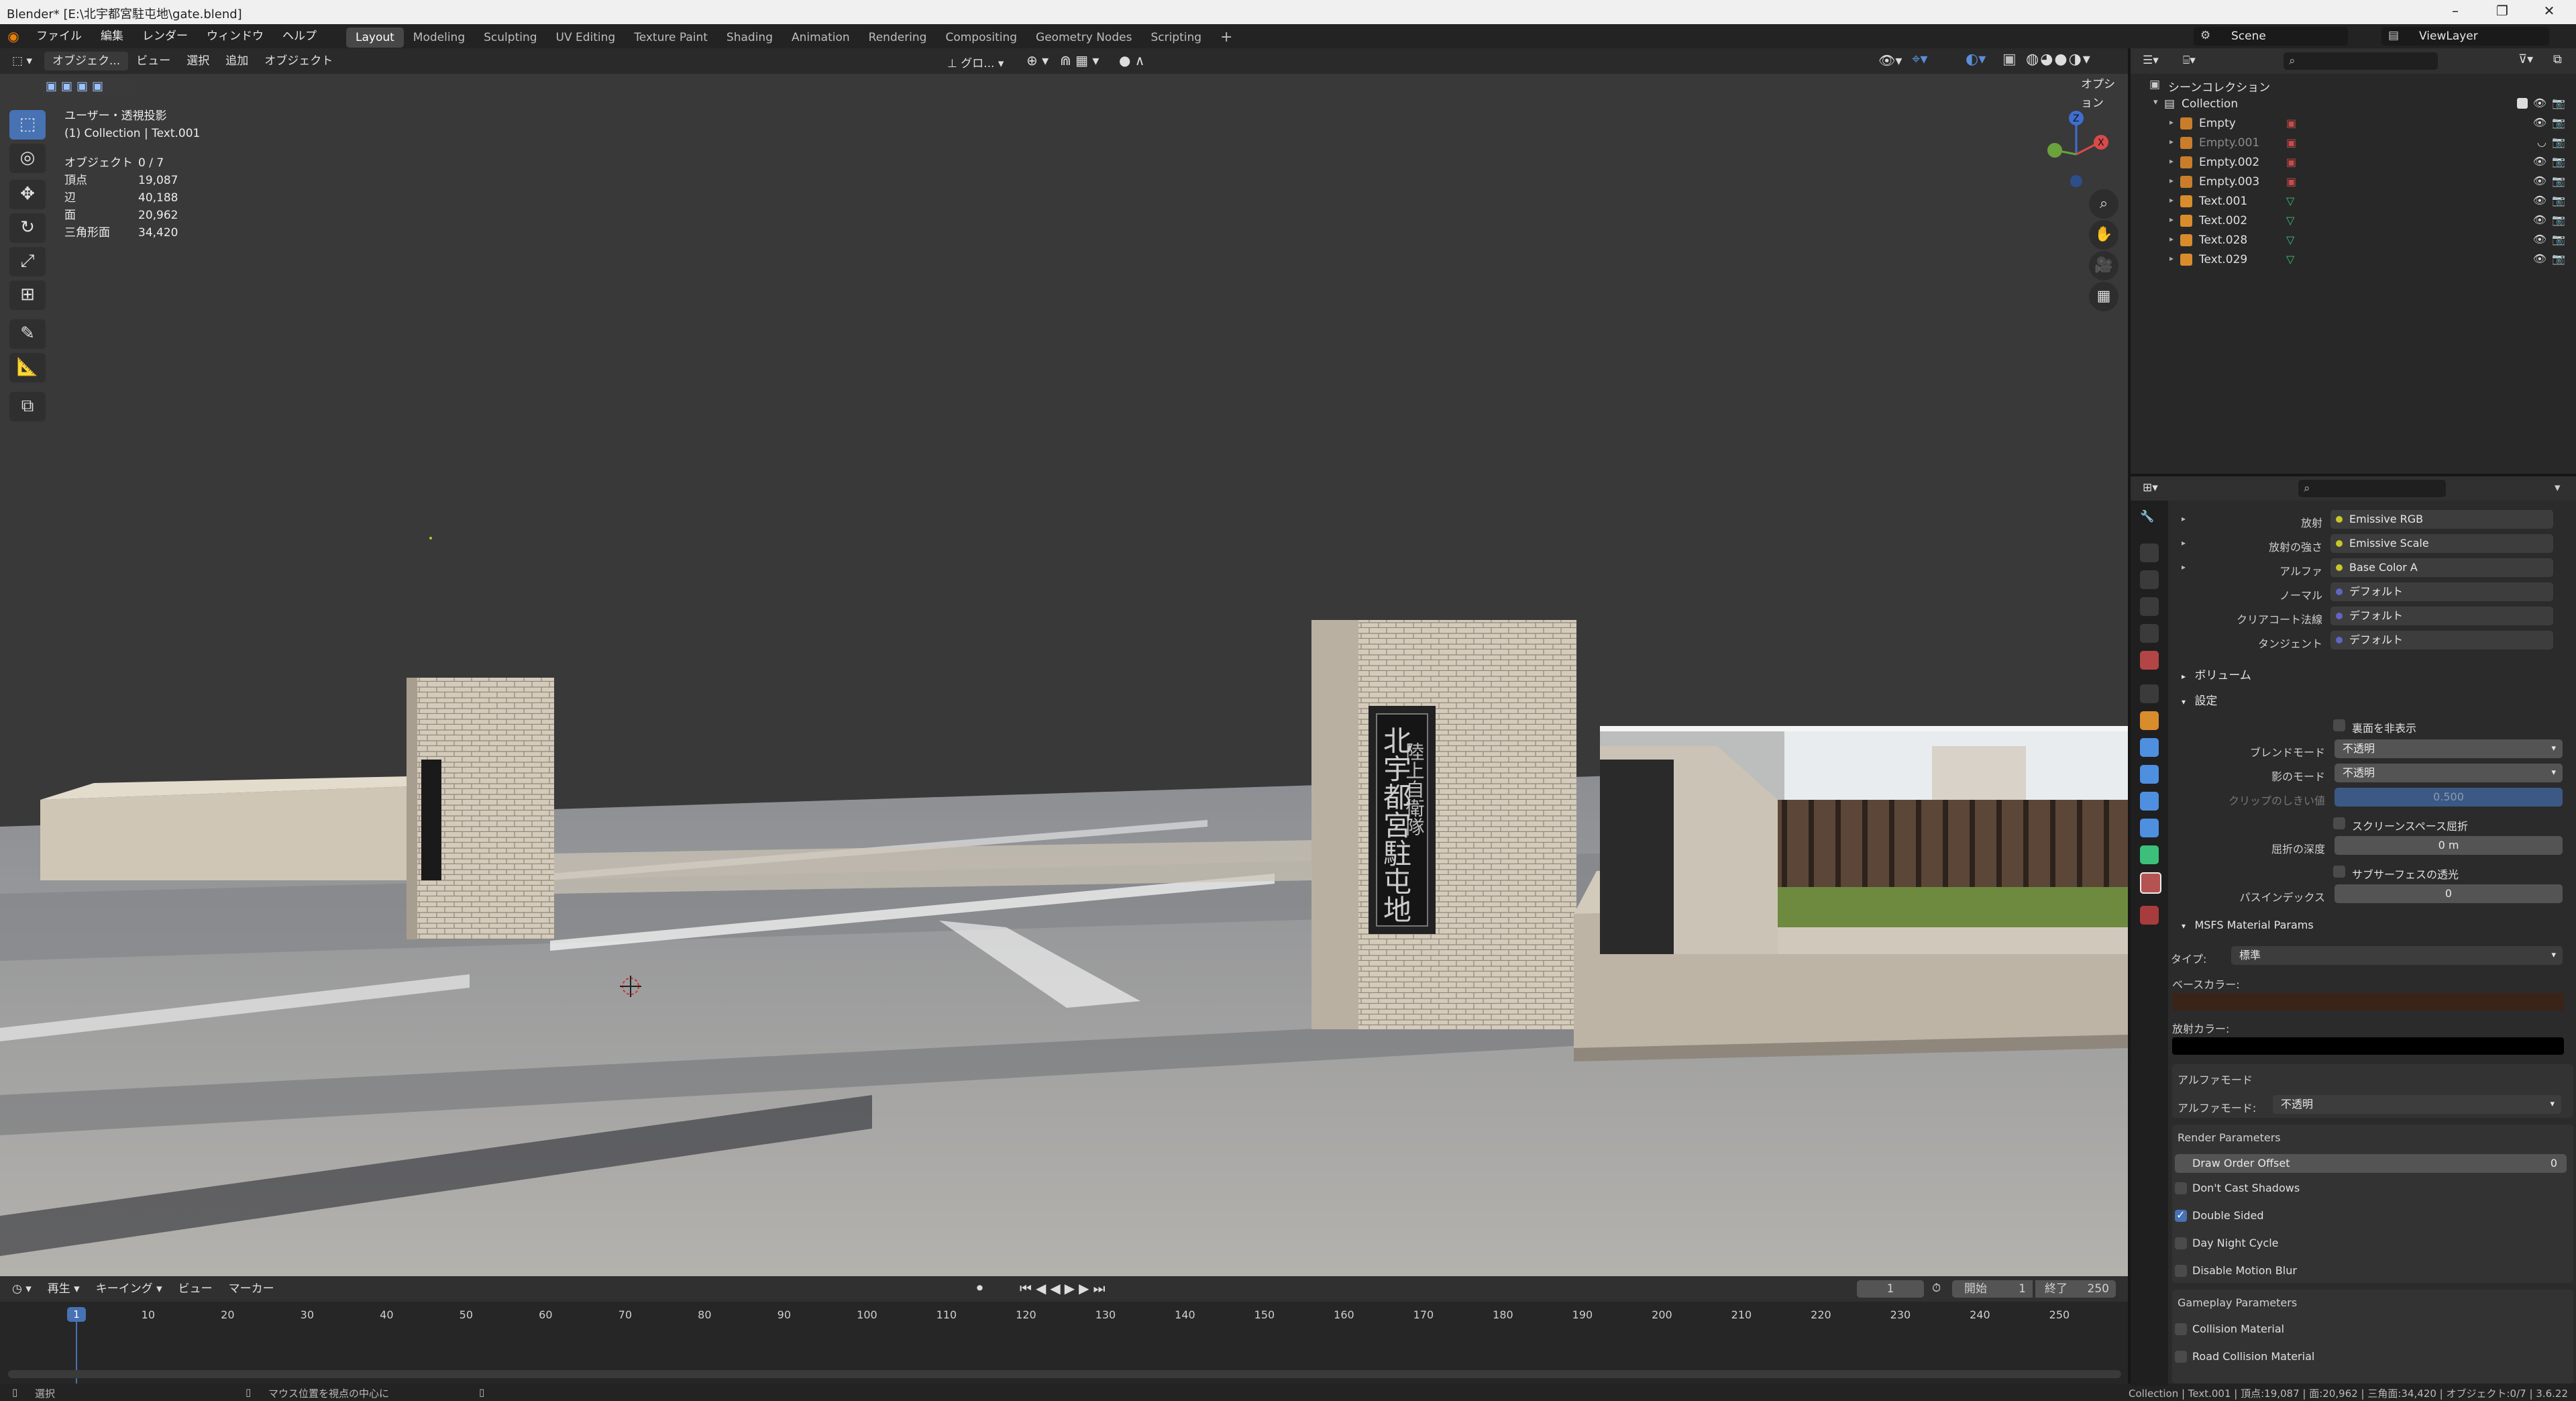 The image size is (2576, 1401). I want to click on tab-layout: Layout, so click(375, 37).